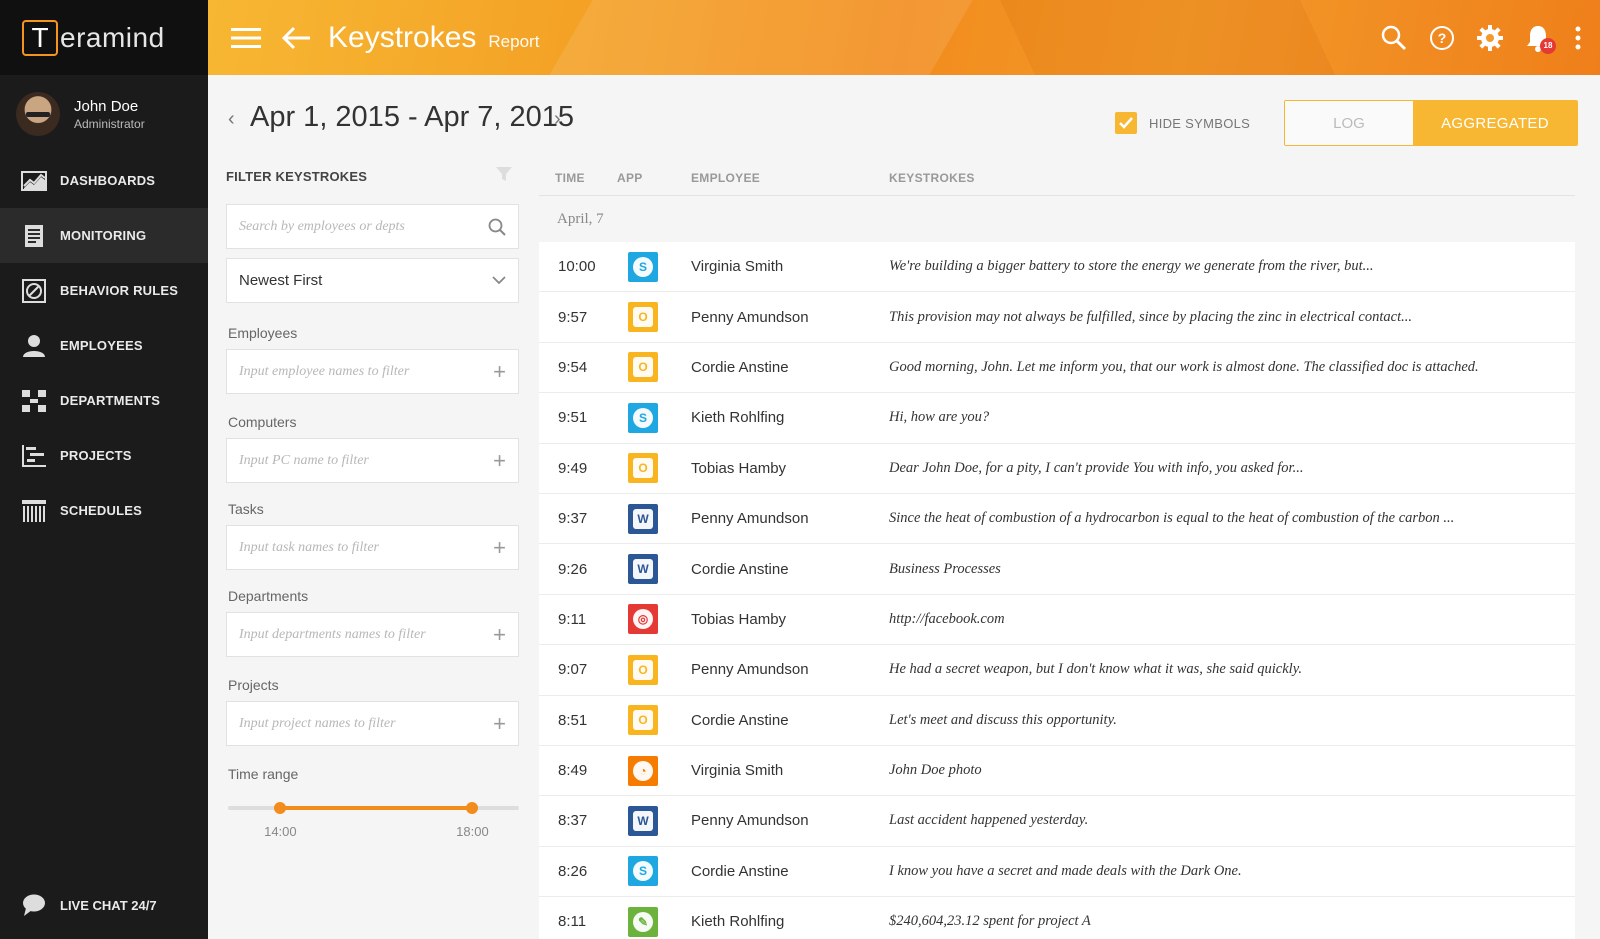 The width and height of the screenshot is (1600, 939). What do you see at coordinates (372, 460) in the screenshot?
I see `computers-filter-input: Input PC name to filter +` at bounding box center [372, 460].